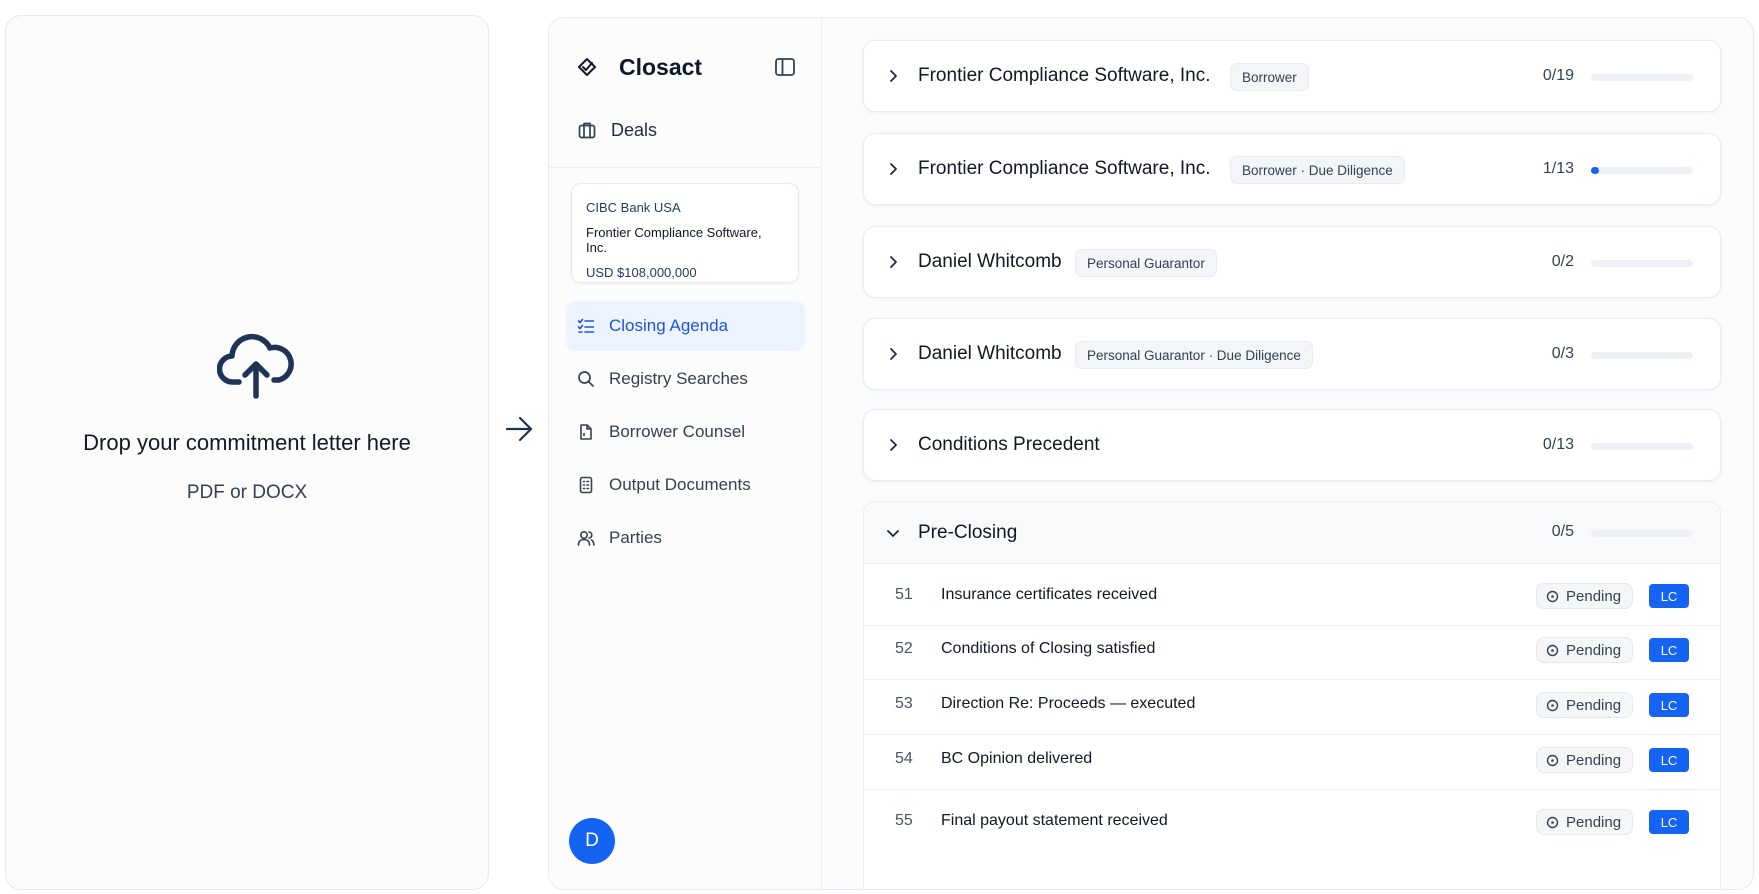 Image resolution: width=1759 pixels, height=894 pixels. What do you see at coordinates (680, 484) in the screenshot?
I see `nav-output-documents-label: Output Documents` at bounding box center [680, 484].